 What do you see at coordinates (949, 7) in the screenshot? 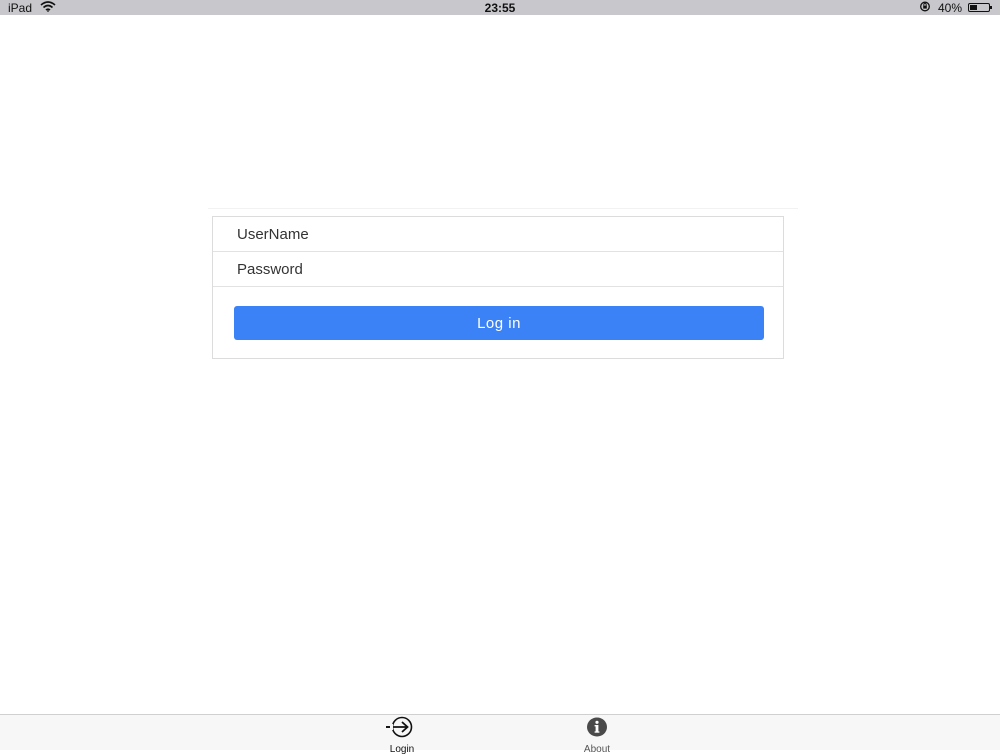
I see `battery-percent: 40%` at bounding box center [949, 7].